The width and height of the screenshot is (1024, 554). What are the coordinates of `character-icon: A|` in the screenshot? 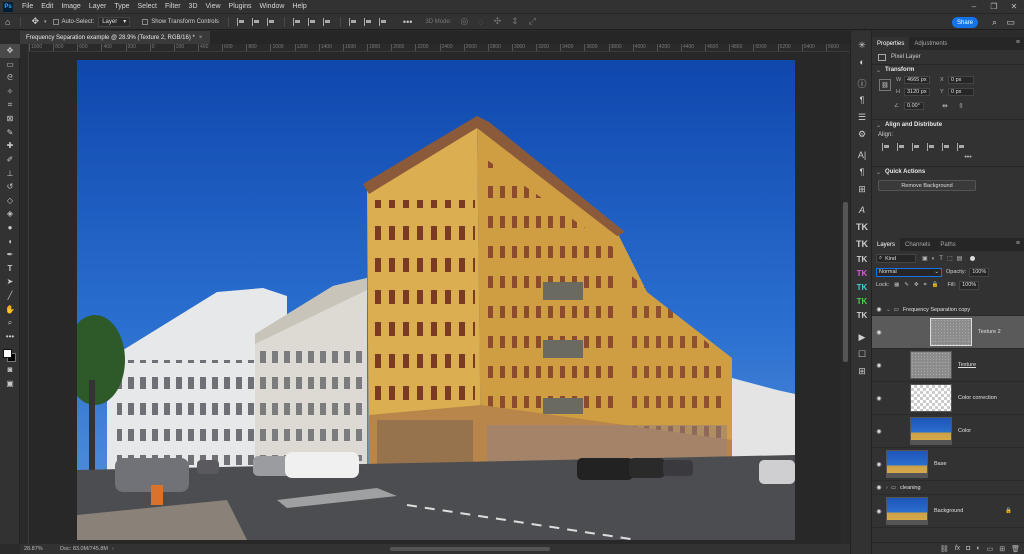 It's located at (862, 155).